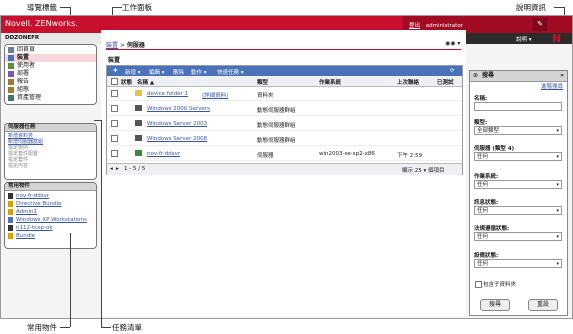  What do you see at coordinates (284, 81) in the screenshot?
I see `table-header: 狀態 名稱 ▲ 類型 作業系統 上次聯絡 已測試` at bounding box center [284, 81].